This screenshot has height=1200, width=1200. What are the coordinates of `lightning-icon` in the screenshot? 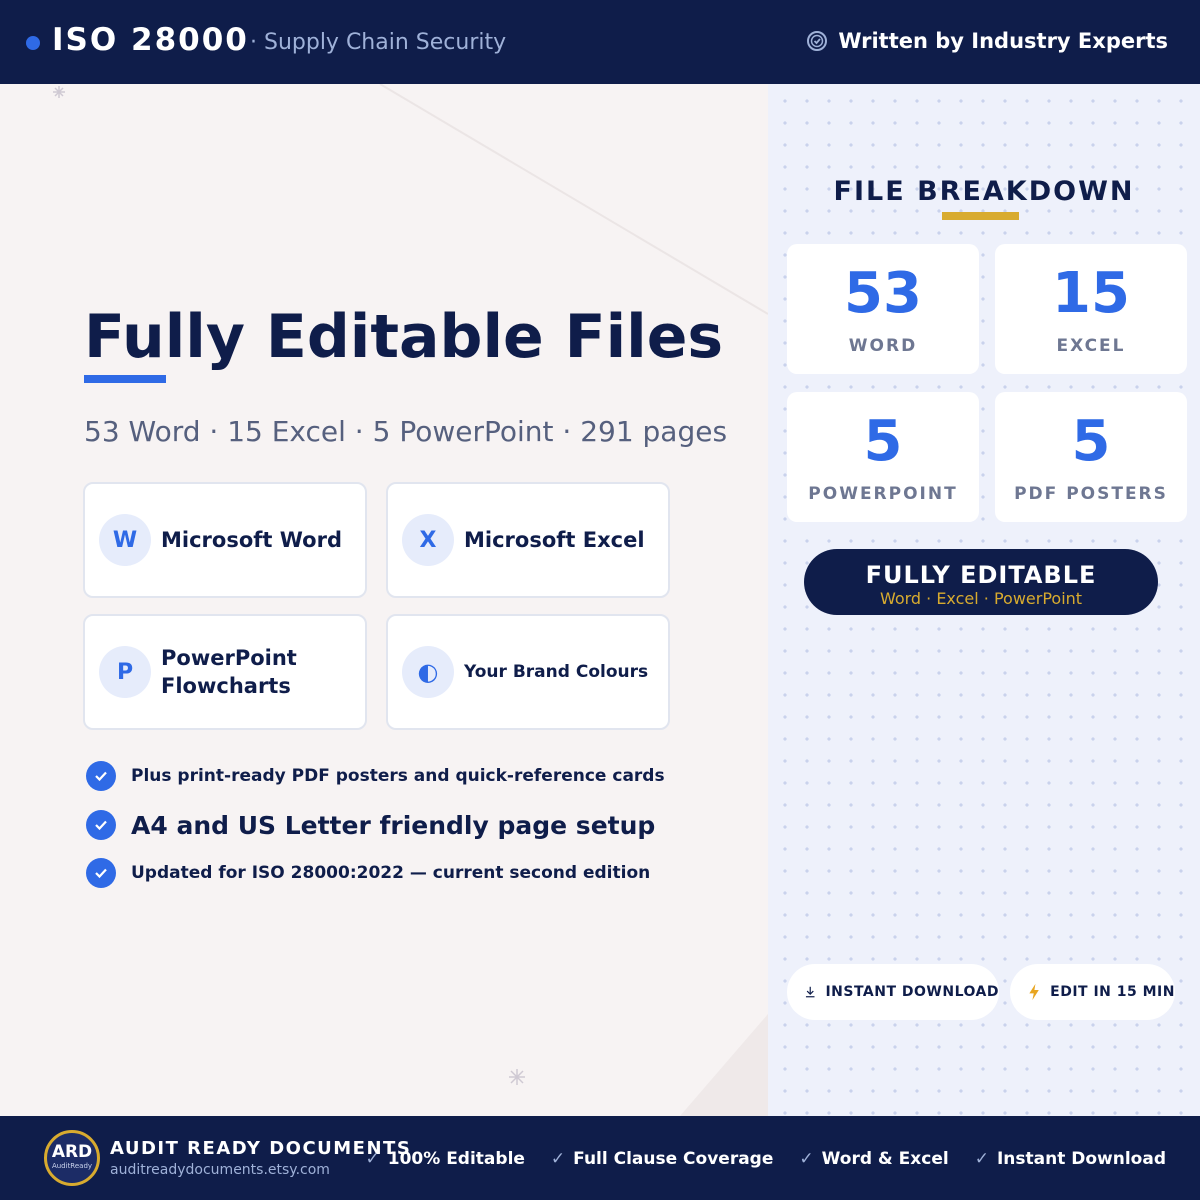 It's located at (1034, 992).